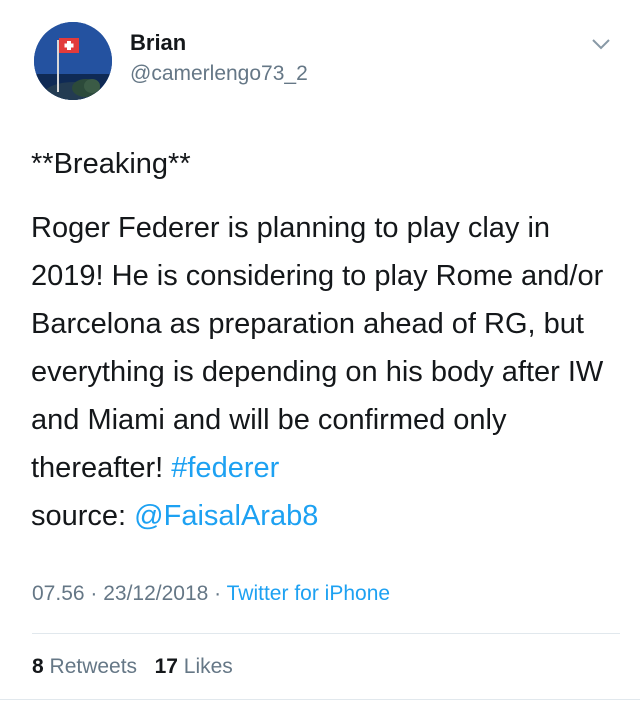  What do you see at coordinates (155, 593) in the screenshot?
I see `tweet-date: 23/12/2018` at bounding box center [155, 593].